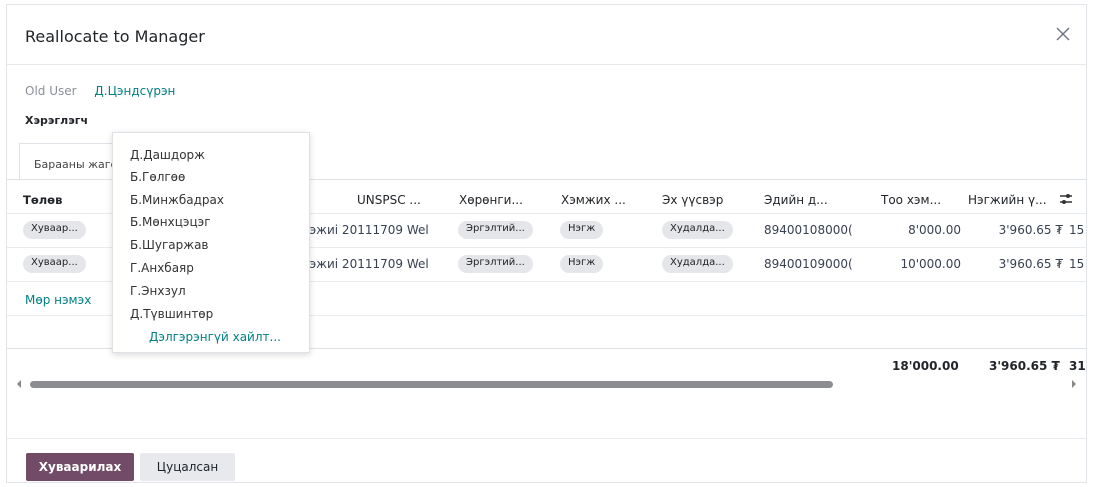  What do you see at coordinates (925, 366) in the screenshot?
I see `total-quantity: 18'000.00` at bounding box center [925, 366].